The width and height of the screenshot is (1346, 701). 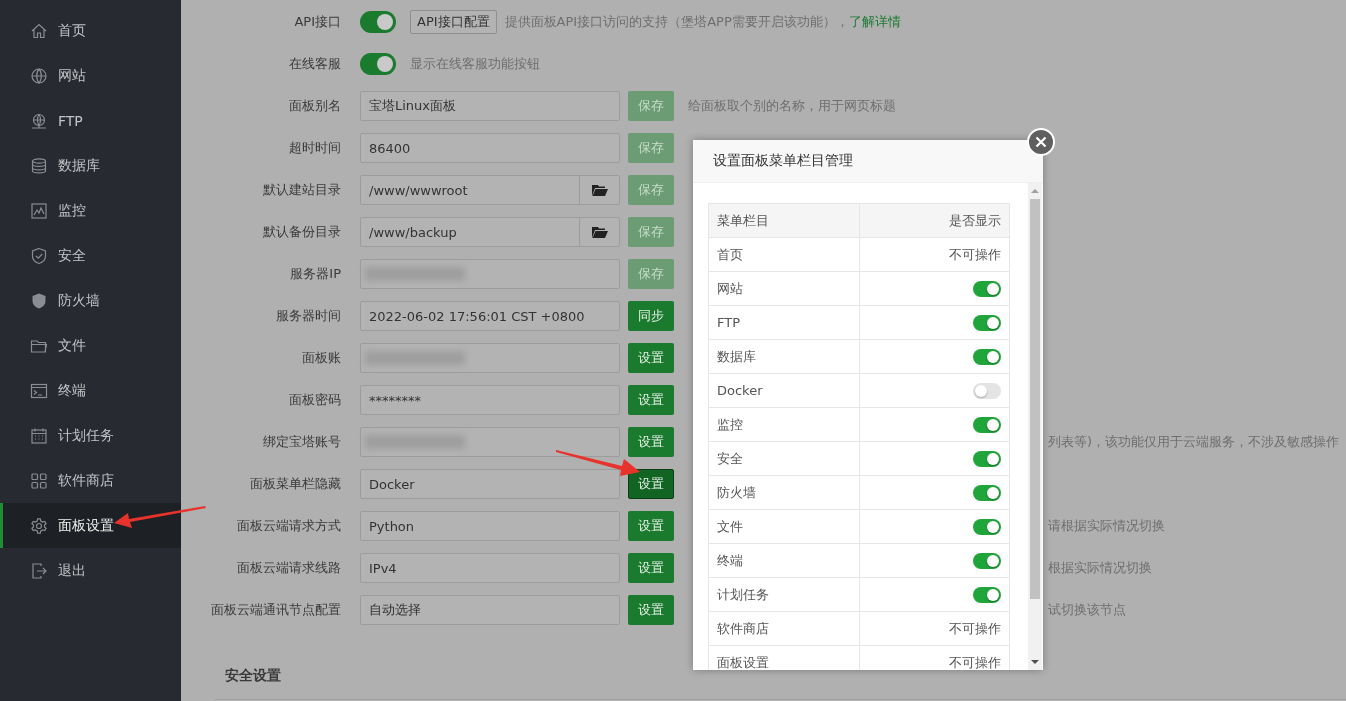 What do you see at coordinates (783, 356) in the screenshot?
I see `table-cell: 数据库` at bounding box center [783, 356].